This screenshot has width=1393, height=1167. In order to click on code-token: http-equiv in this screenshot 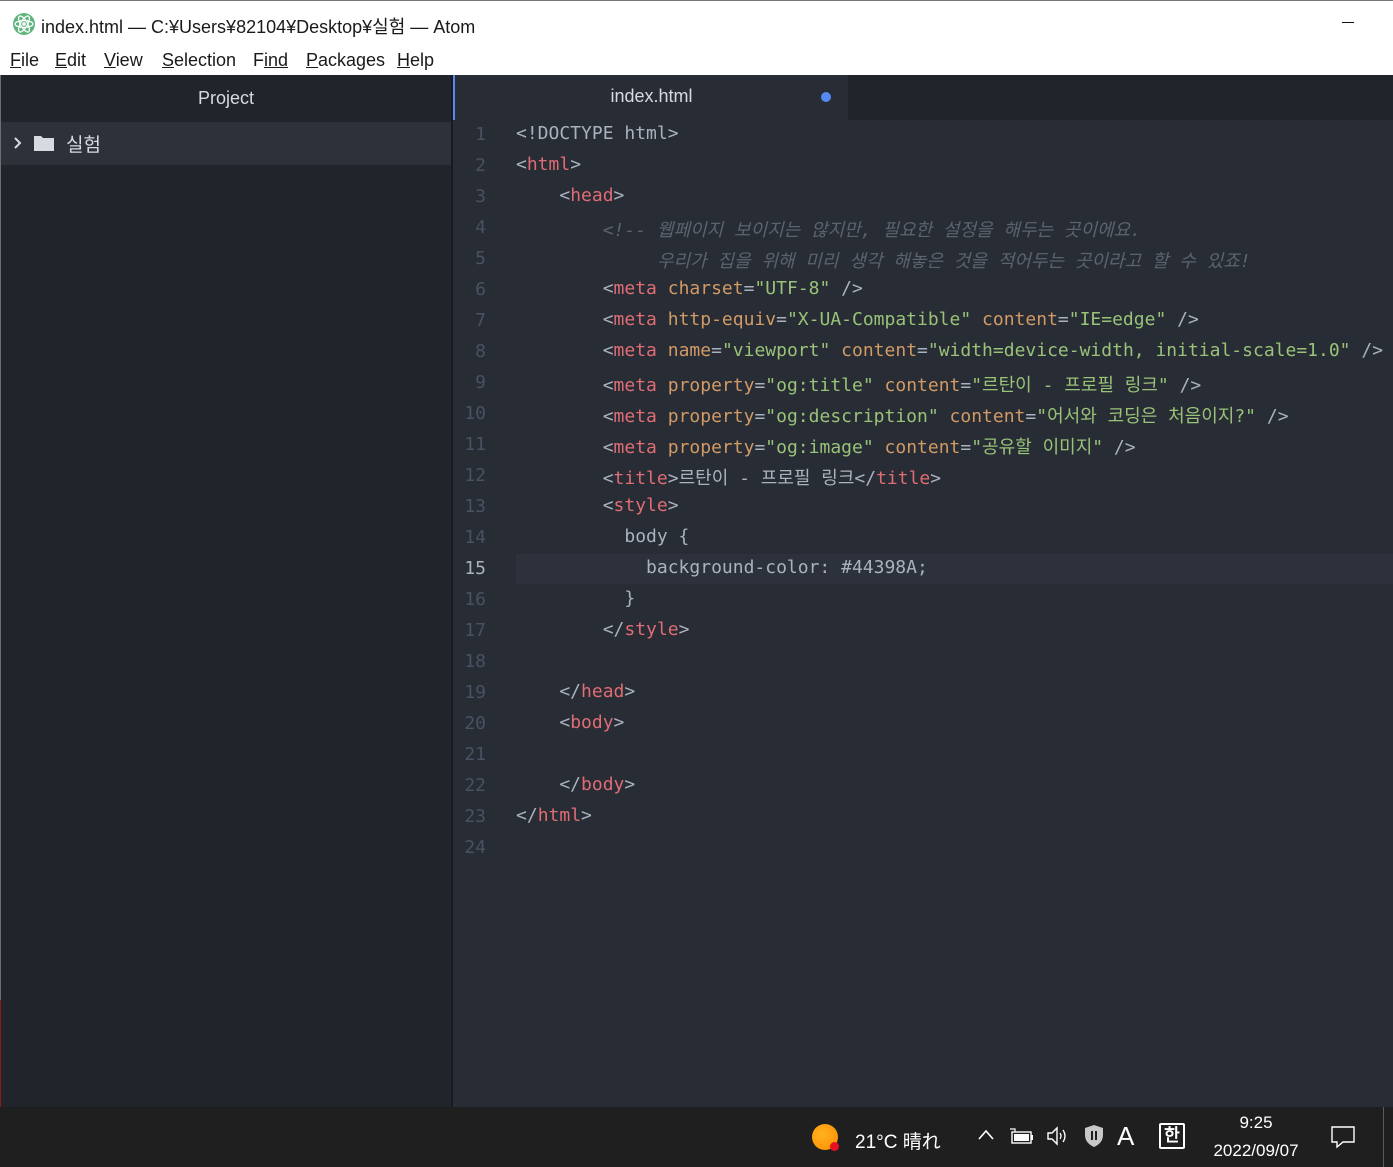, I will do `click(722, 319)`.